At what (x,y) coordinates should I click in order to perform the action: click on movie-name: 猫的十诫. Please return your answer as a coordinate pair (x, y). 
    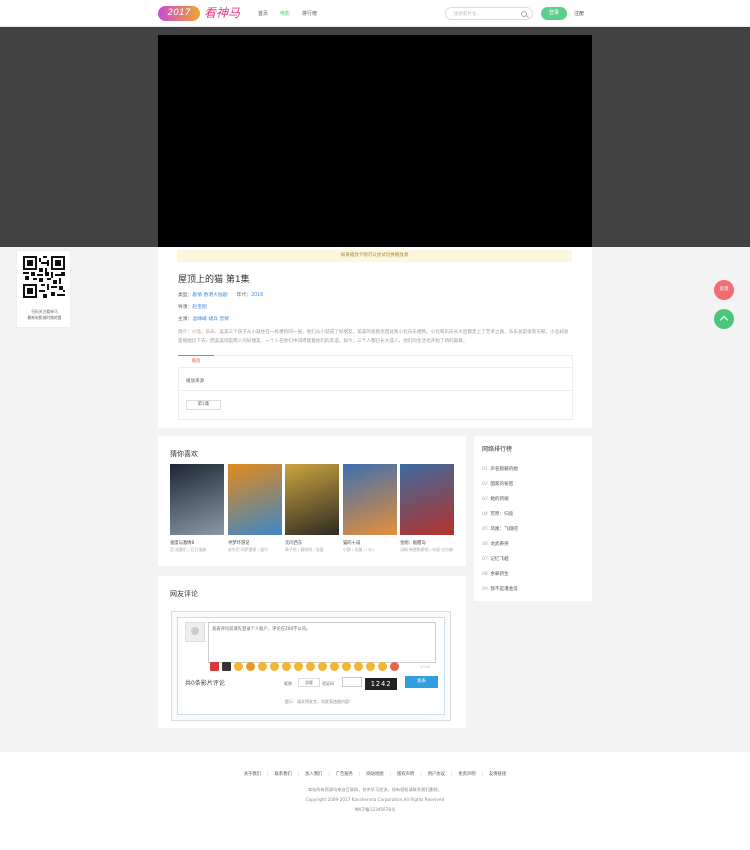
    Looking at the image, I should click on (370, 543).